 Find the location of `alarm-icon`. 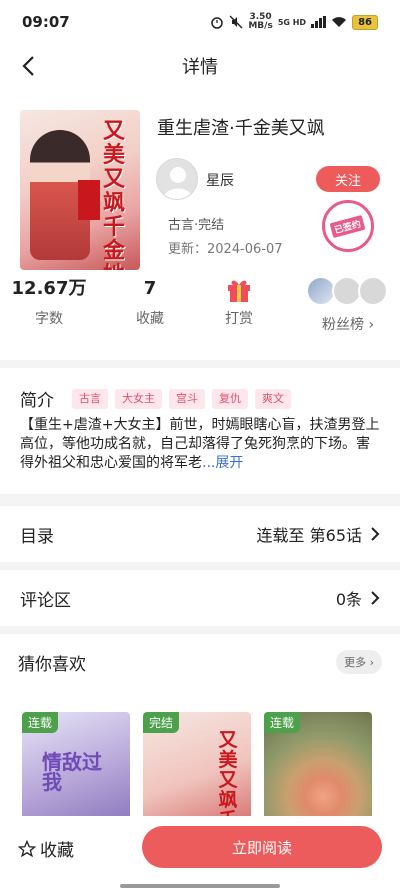

alarm-icon is located at coordinates (217, 23).